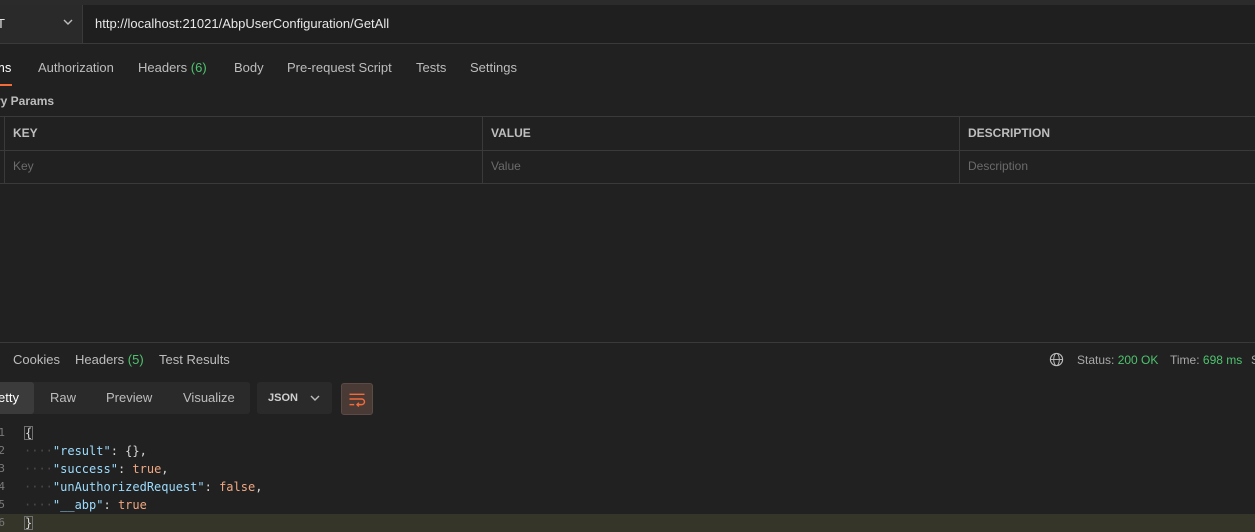 The width and height of the screenshot is (1255, 532). Describe the element at coordinates (198, 67) in the screenshot. I see `headers-count: (6)` at that location.